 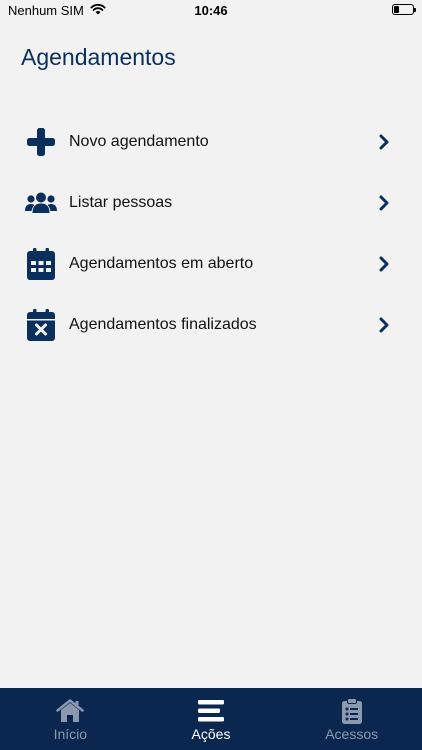 What do you see at coordinates (163, 324) in the screenshot?
I see `menu-item-label: Agendamentos finalizados` at bounding box center [163, 324].